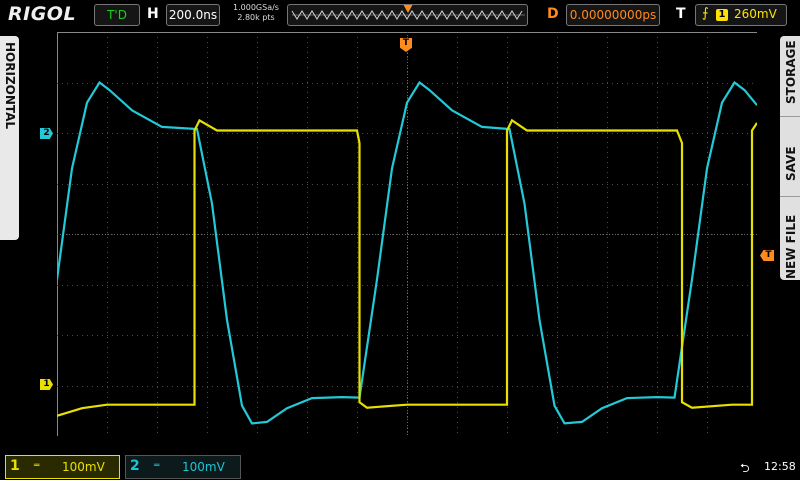 The image size is (800, 480). I want to click on timebase-label: H, so click(153, 14).